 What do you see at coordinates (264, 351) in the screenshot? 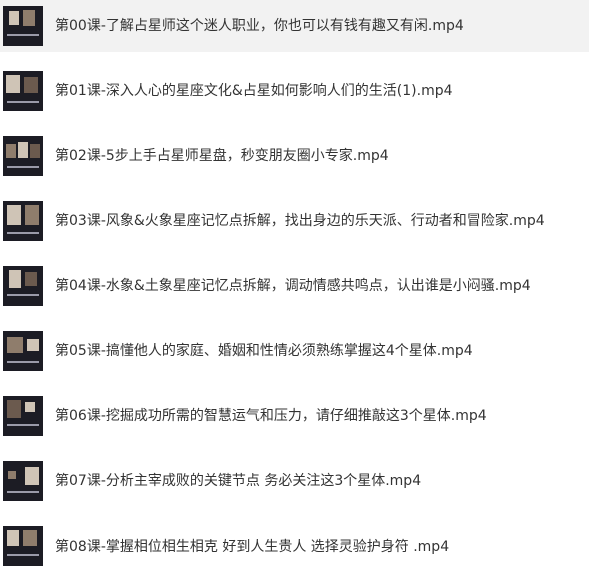
I see `file-name: 第05课-搞懂他人的家庭、婚姻和性情必须熟练掌握这4个星体.mp4` at bounding box center [264, 351].